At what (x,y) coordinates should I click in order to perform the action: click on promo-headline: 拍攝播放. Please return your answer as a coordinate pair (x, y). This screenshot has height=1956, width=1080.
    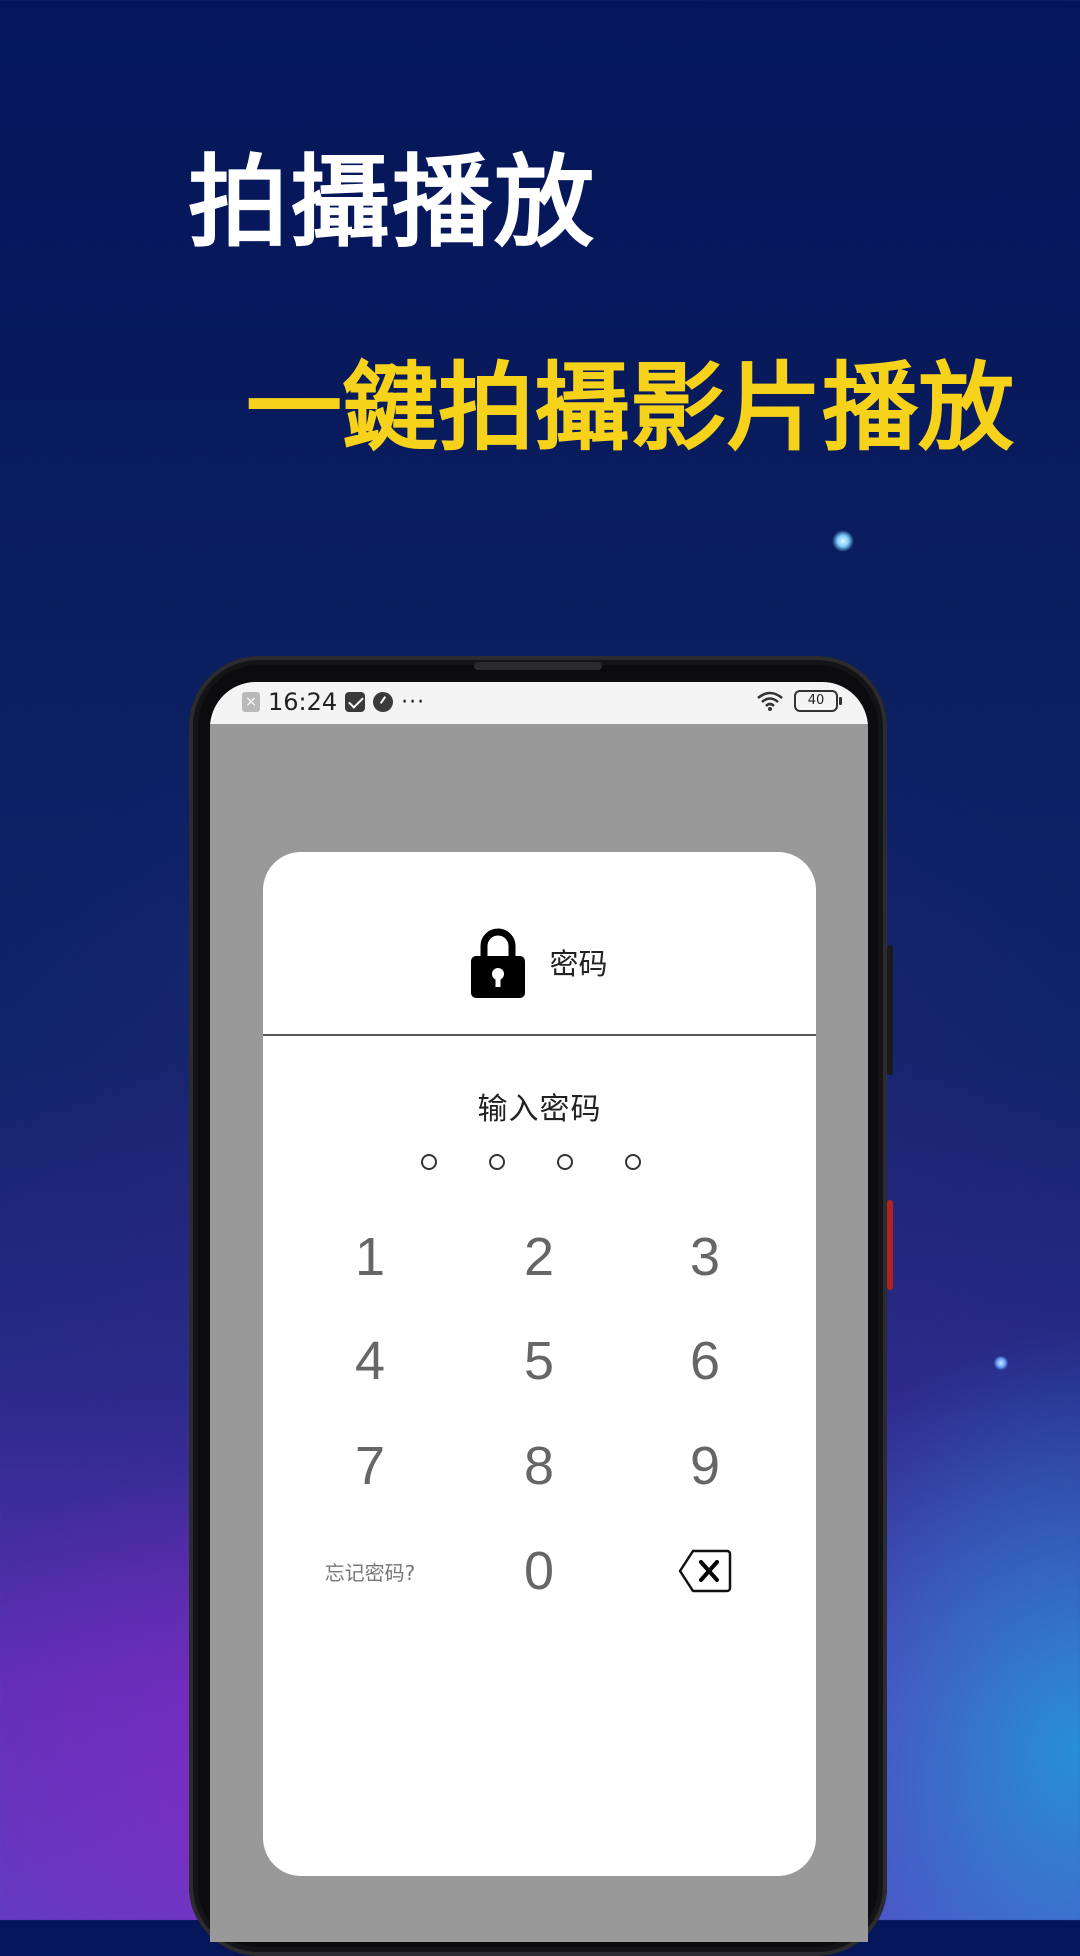
    Looking at the image, I should click on (392, 202).